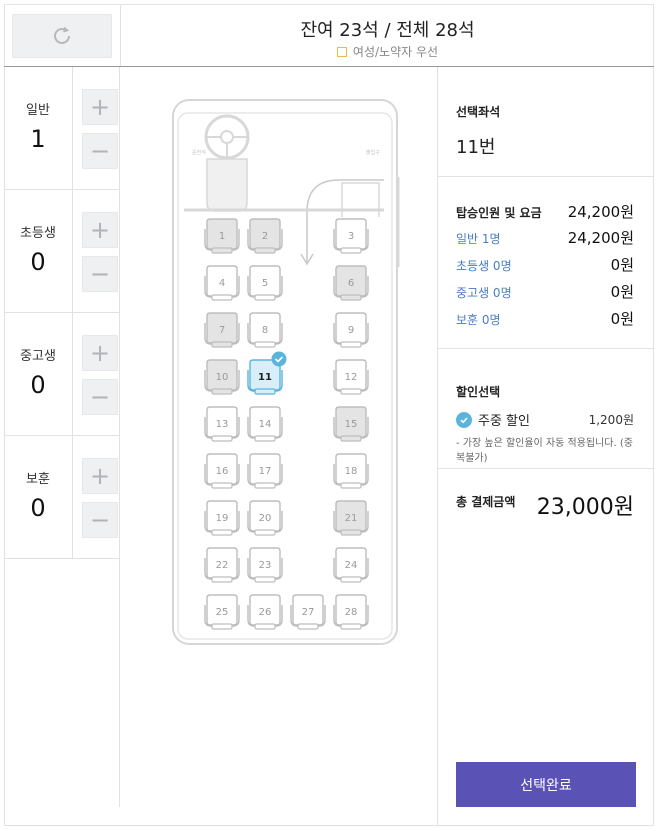 The image size is (660, 831). I want to click on seat-18: 18, so click(351, 471).